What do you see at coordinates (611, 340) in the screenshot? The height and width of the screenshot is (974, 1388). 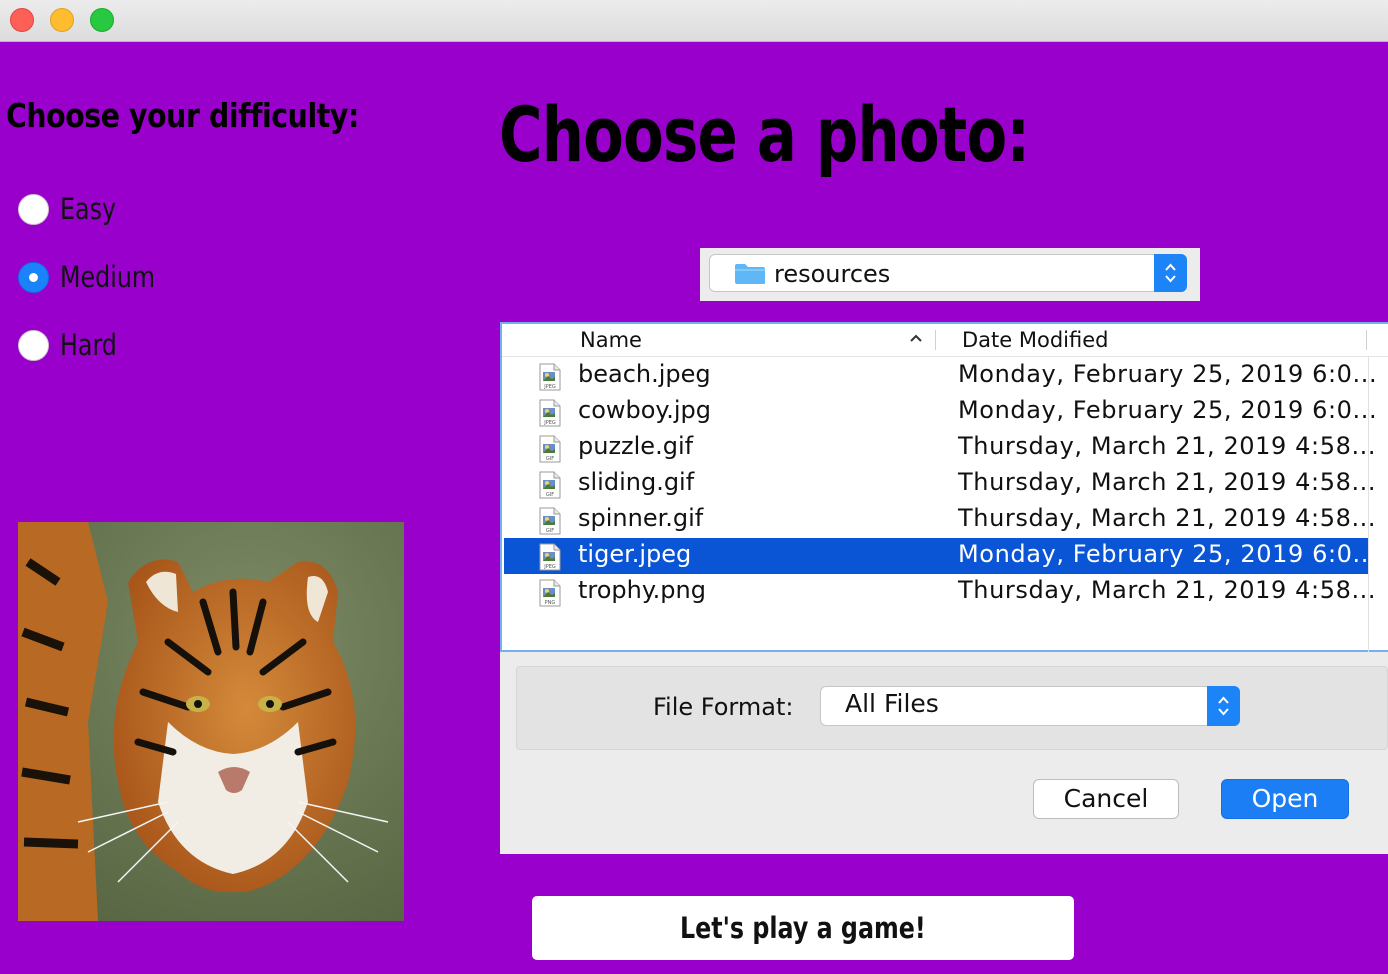 I see `column-name-header: Name` at bounding box center [611, 340].